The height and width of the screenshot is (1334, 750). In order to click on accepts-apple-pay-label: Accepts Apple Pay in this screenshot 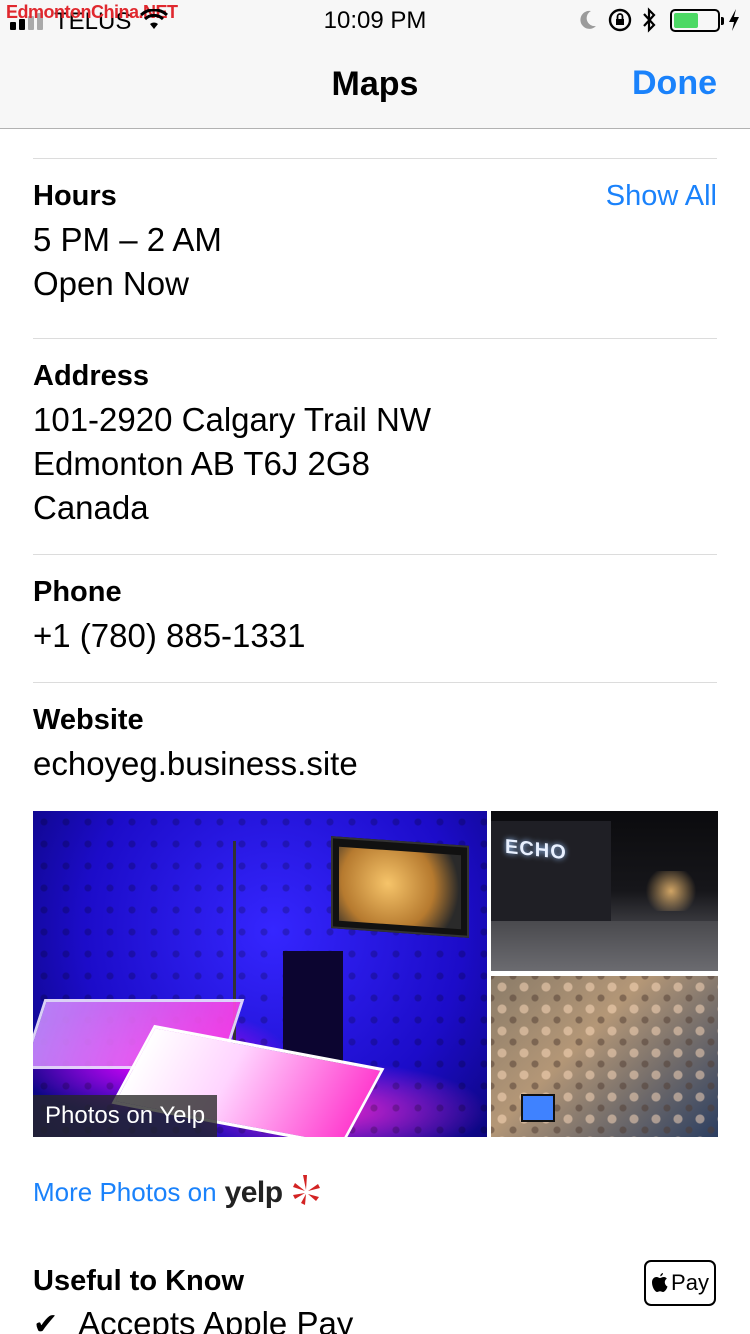, I will do `click(216, 1319)`.